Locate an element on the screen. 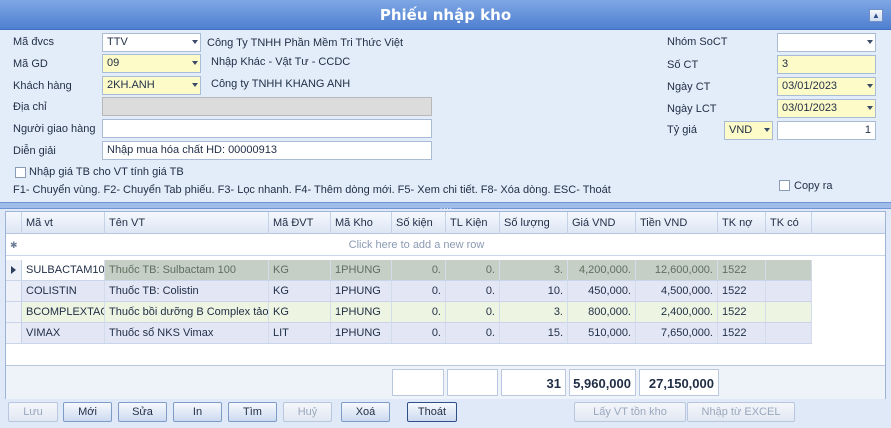 This screenshot has height=428, width=891. ngay-lct-field: 03/01/2023 is located at coordinates (826, 108).